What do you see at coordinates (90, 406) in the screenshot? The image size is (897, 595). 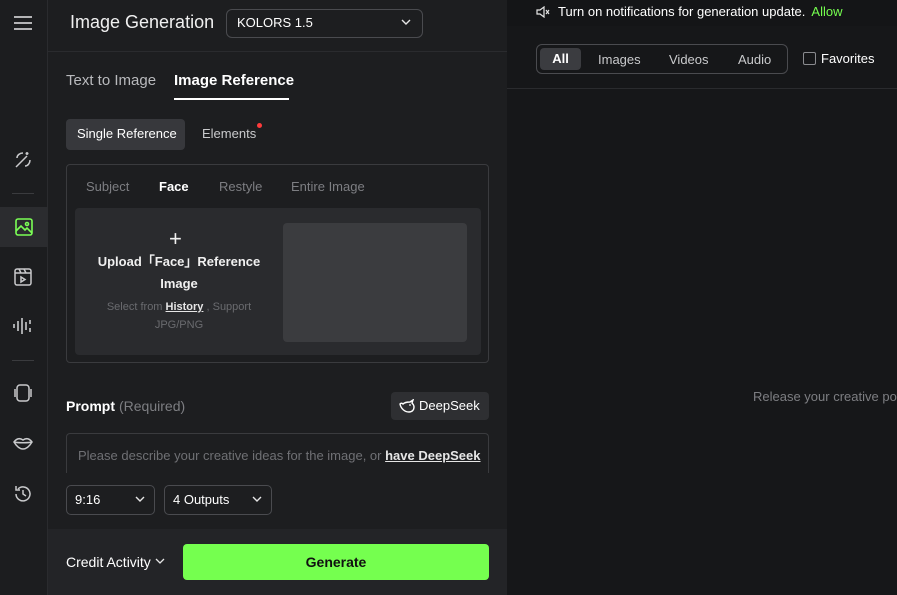 I see `prompt-title: Prompt` at bounding box center [90, 406].